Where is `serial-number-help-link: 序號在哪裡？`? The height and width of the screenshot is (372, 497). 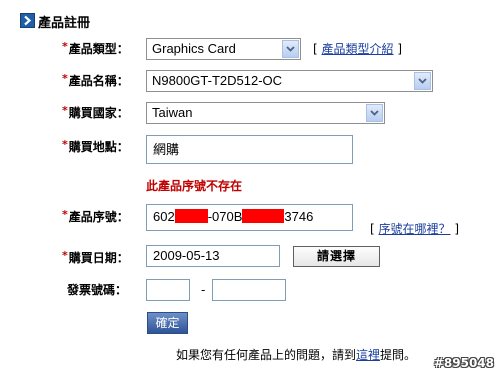 serial-number-help-link: 序號在哪裡？ is located at coordinates (415, 229).